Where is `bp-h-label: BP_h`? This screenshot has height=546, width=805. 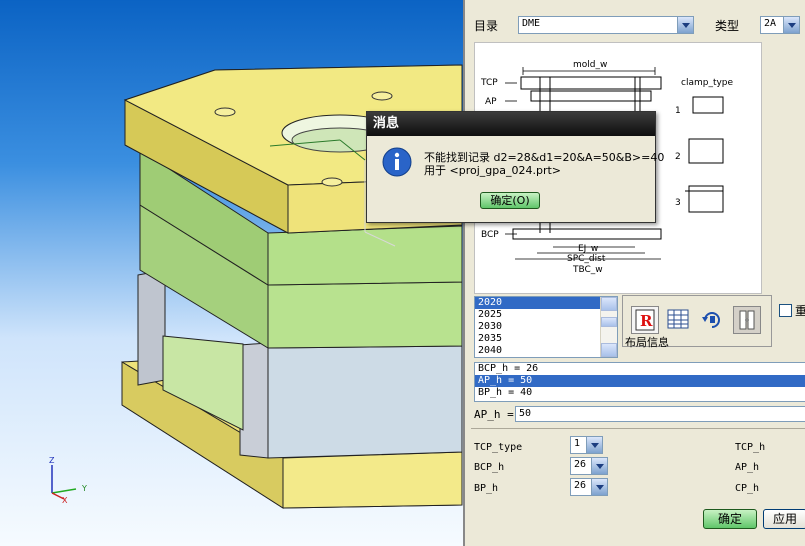
bp-h-label: BP_h is located at coordinates (486, 488).